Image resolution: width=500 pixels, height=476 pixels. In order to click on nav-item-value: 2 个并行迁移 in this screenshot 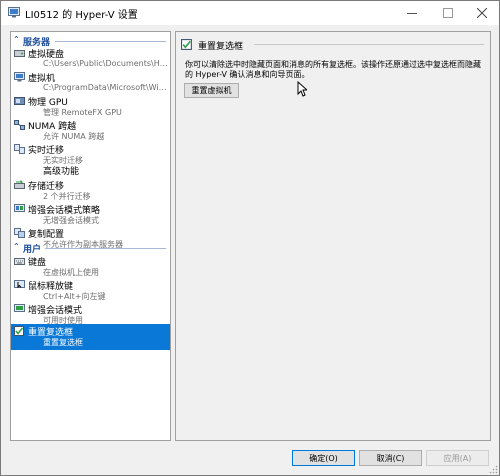, I will do `click(67, 196)`.